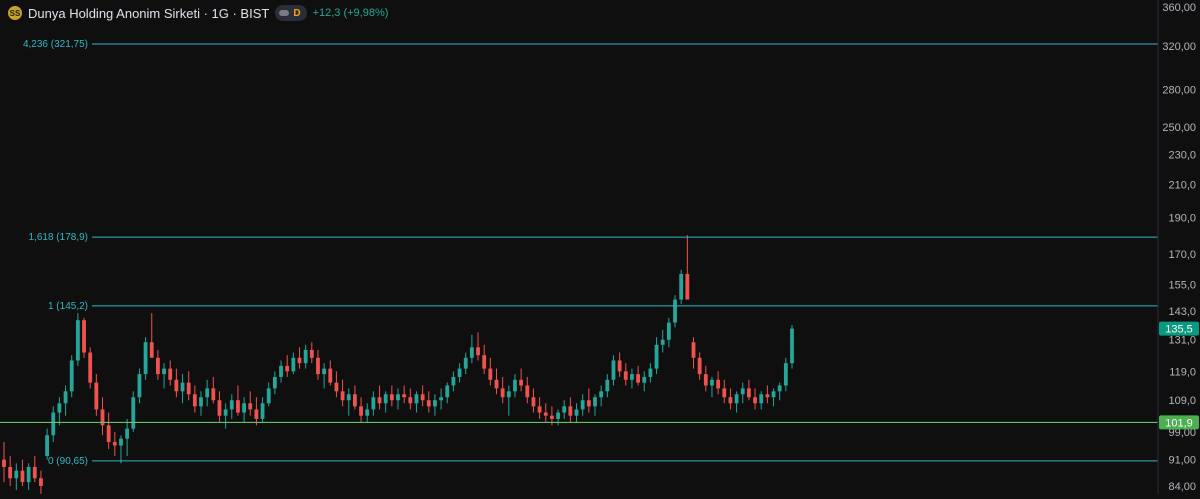 The image size is (1200, 499). What do you see at coordinates (1182, 312) in the screenshot?
I see `y-tick-label: 143,0` at bounding box center [1182, 312].